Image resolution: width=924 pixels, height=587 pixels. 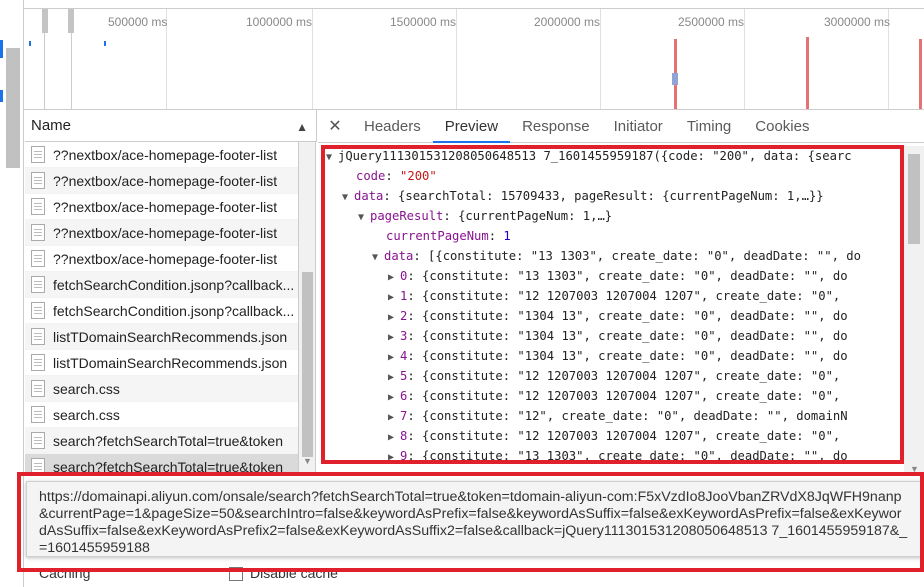 I want to click on request-name: search.css, so click(x=86, y=388).